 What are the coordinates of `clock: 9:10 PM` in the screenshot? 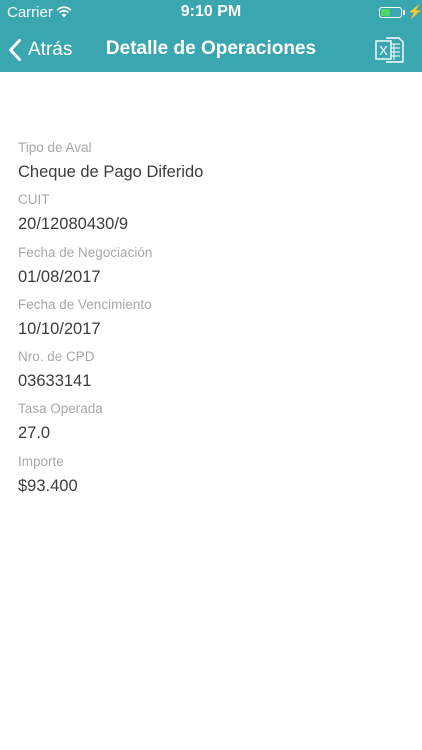 It's located at (211, 11).